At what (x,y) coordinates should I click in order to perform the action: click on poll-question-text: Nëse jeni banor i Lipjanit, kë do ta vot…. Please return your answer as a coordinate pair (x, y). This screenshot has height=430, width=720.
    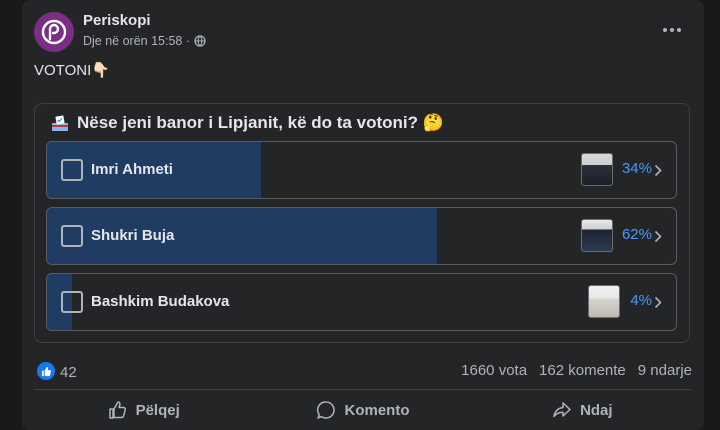
    Looking at the image, I should click on (260, 122).